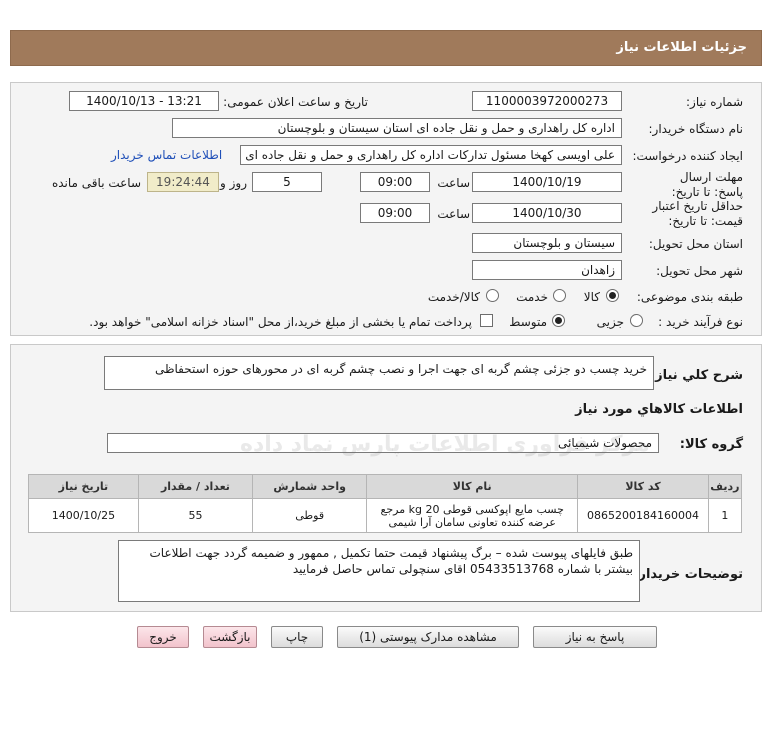 This screenshot has width=770, height=745. Describe the element at coordinates (233, 183) in the screenshot. I see `days-label: روز و` at that location.